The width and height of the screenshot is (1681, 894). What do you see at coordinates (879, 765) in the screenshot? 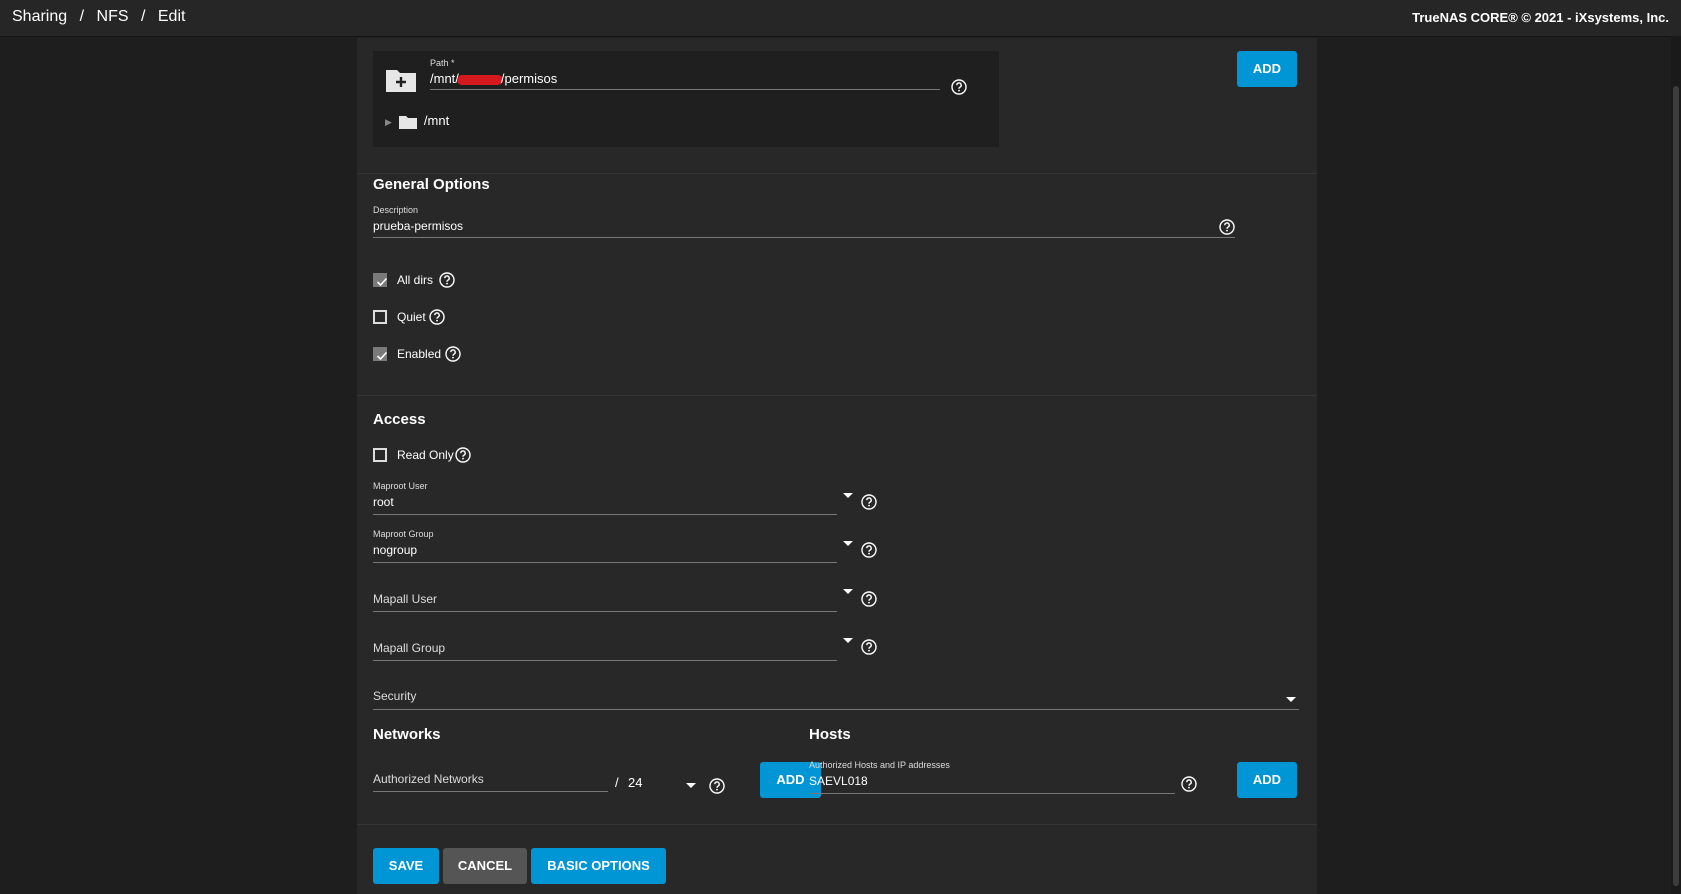
I see `hosts-label: Authorized Hosts and IP addresses` at bounding box center [879, 765].